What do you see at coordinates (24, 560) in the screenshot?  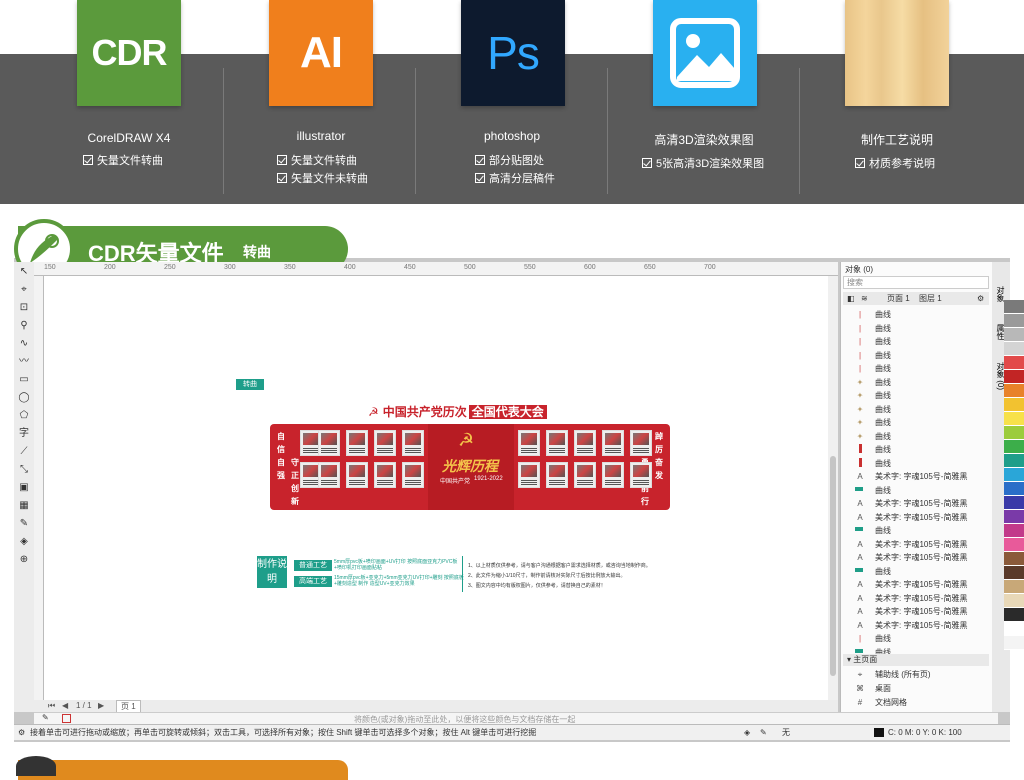 I see `smart-fill-icon: ⊕` at bounding box center [24, 560].